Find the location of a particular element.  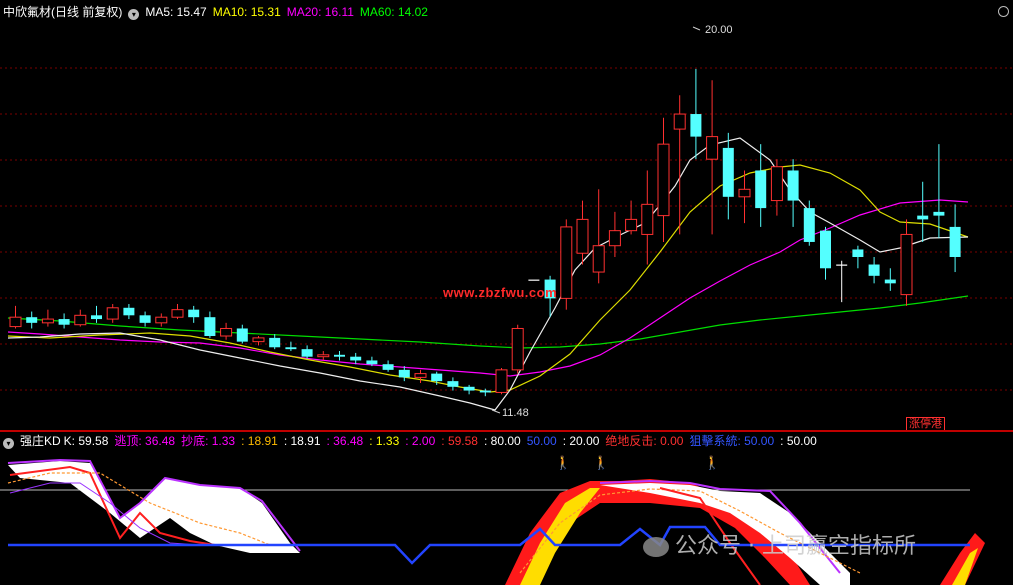

wechat-text: 公众号 · 上司赢空指标所 is located at coordinates (795, 546).